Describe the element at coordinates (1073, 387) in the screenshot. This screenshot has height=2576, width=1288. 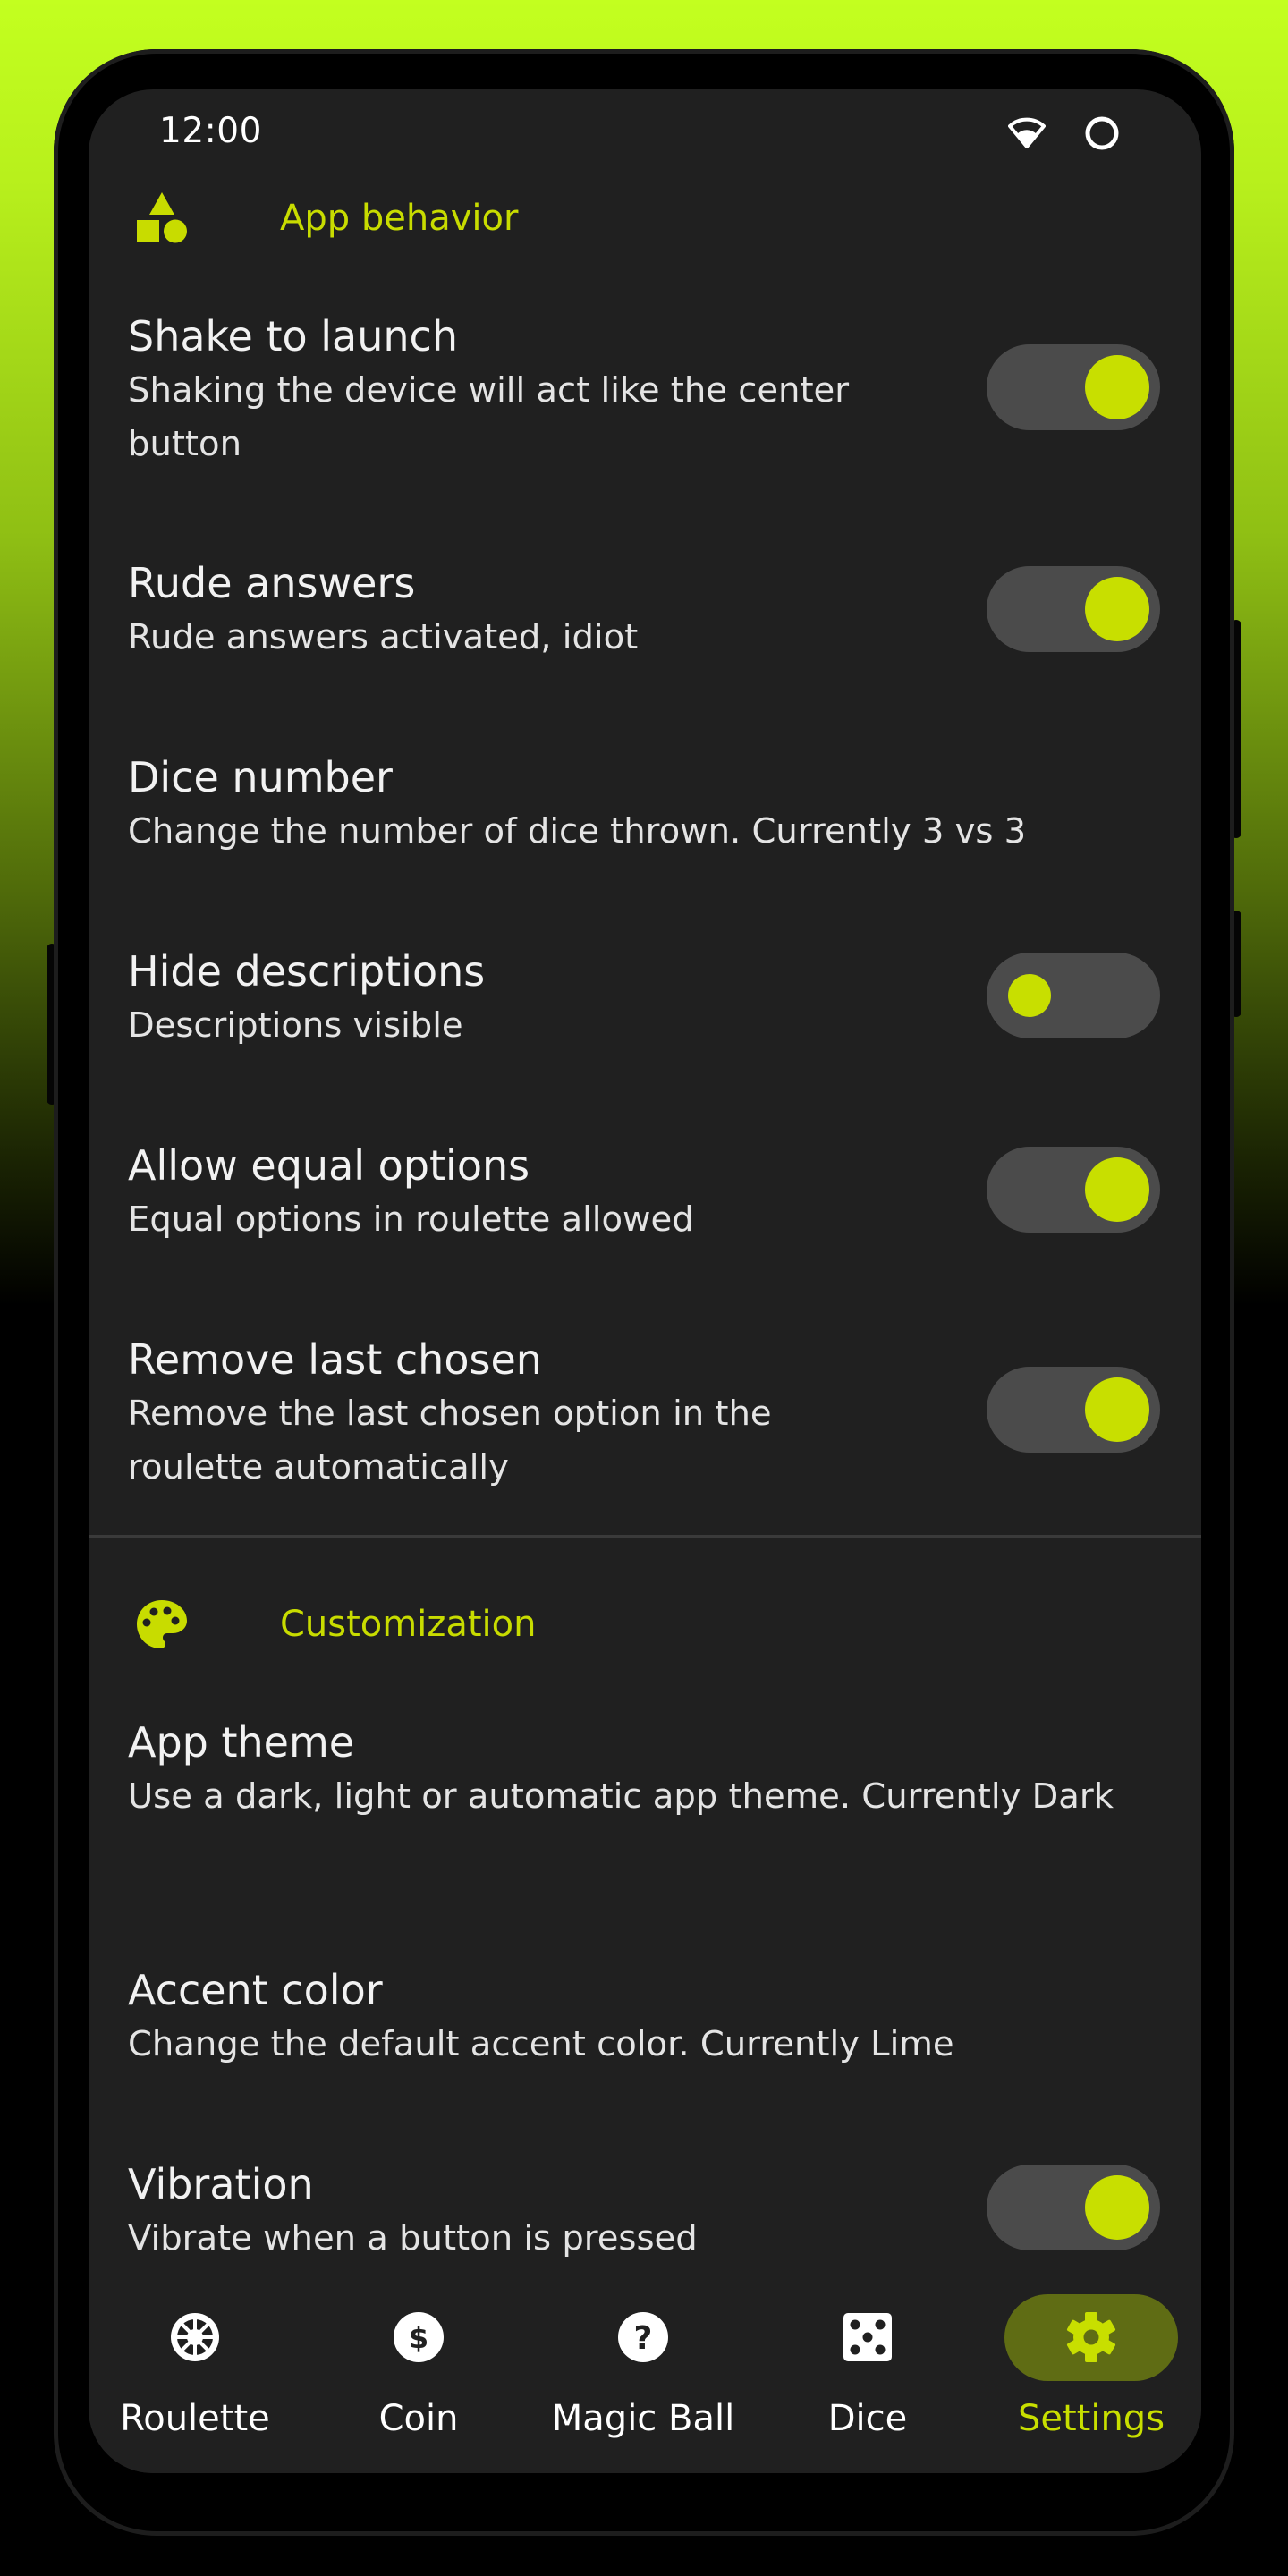
I see `shake-to-launch-toggle` at that location.